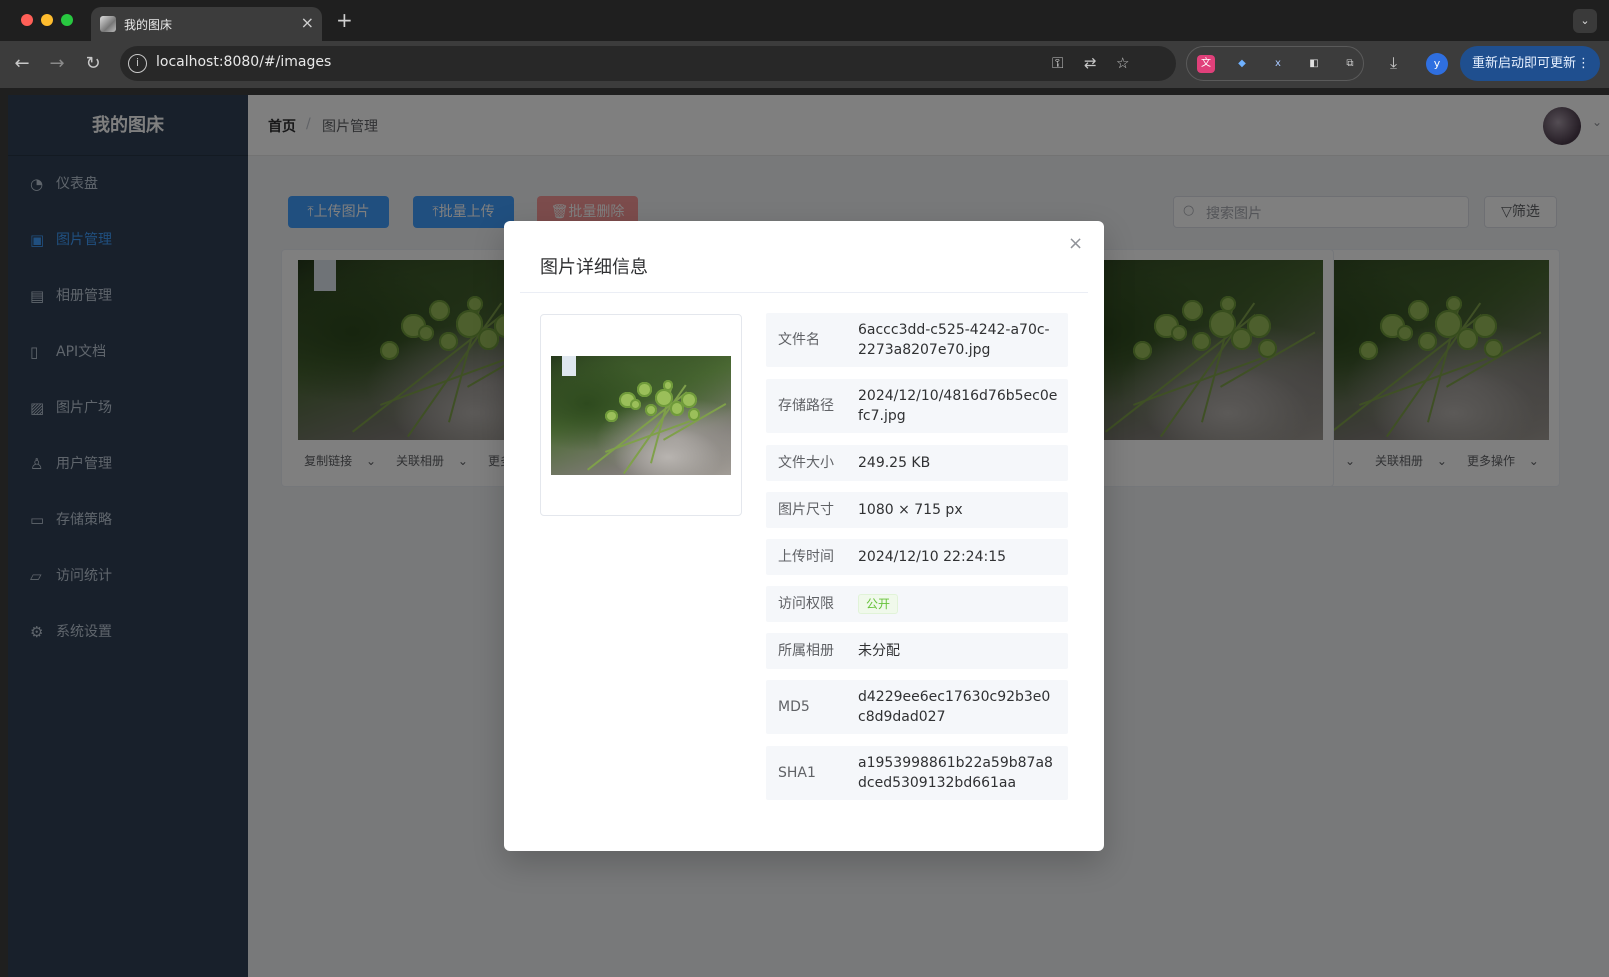 This screenshot has width=1609, height=977. Describe the element at coordinates (1437, 64) in the screenshot. I see `profile-avatar: y` at that location.